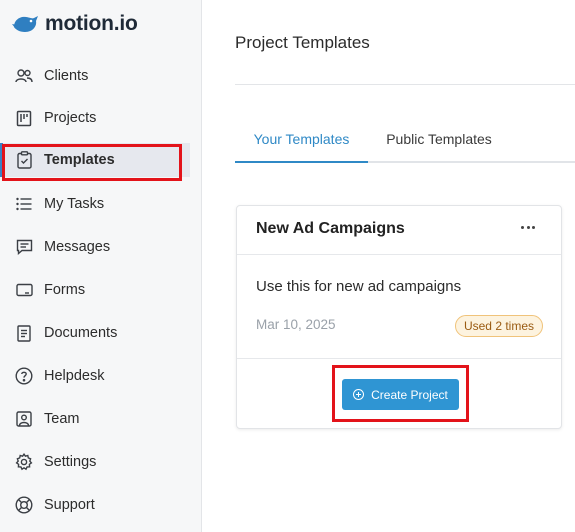 Image resolution: width=575 pixels, height=532 pixels. I want to click on sidebar-item-support: Support, so click(95, 505).